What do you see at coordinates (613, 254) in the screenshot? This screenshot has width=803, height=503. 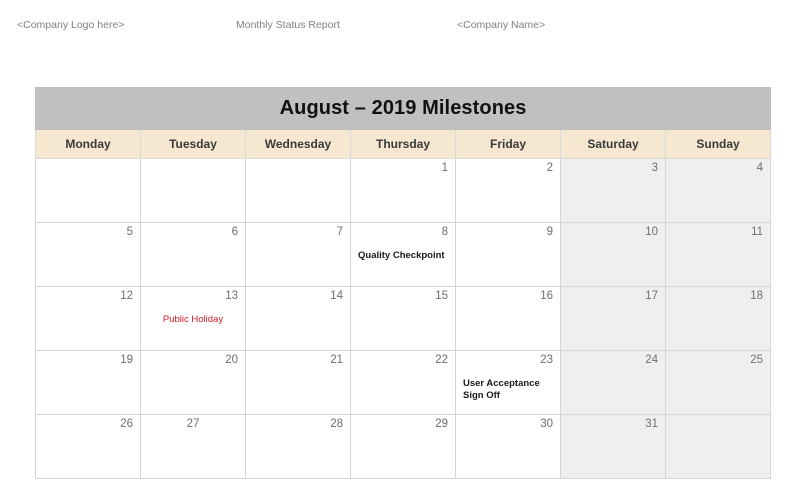 I see `calendar-day-cell: 10` at bounding box center [613, 254].